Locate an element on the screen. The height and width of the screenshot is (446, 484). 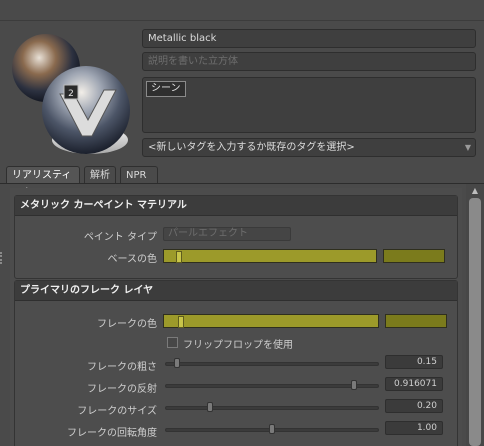
properties-scrollbar: ▲ is located at coordinates (475, 315).